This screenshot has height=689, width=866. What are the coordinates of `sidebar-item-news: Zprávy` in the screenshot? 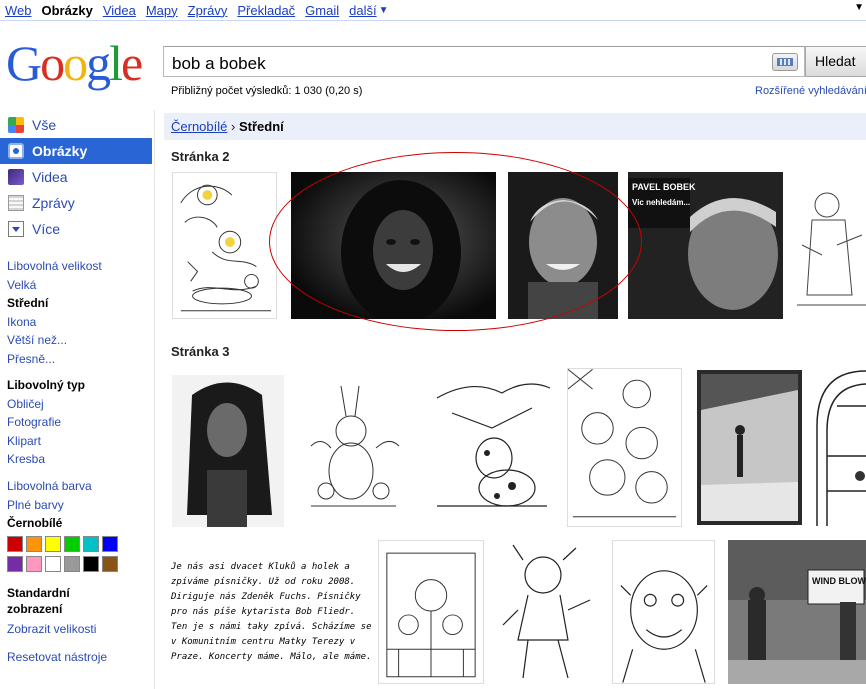 It's located at (76, 203).